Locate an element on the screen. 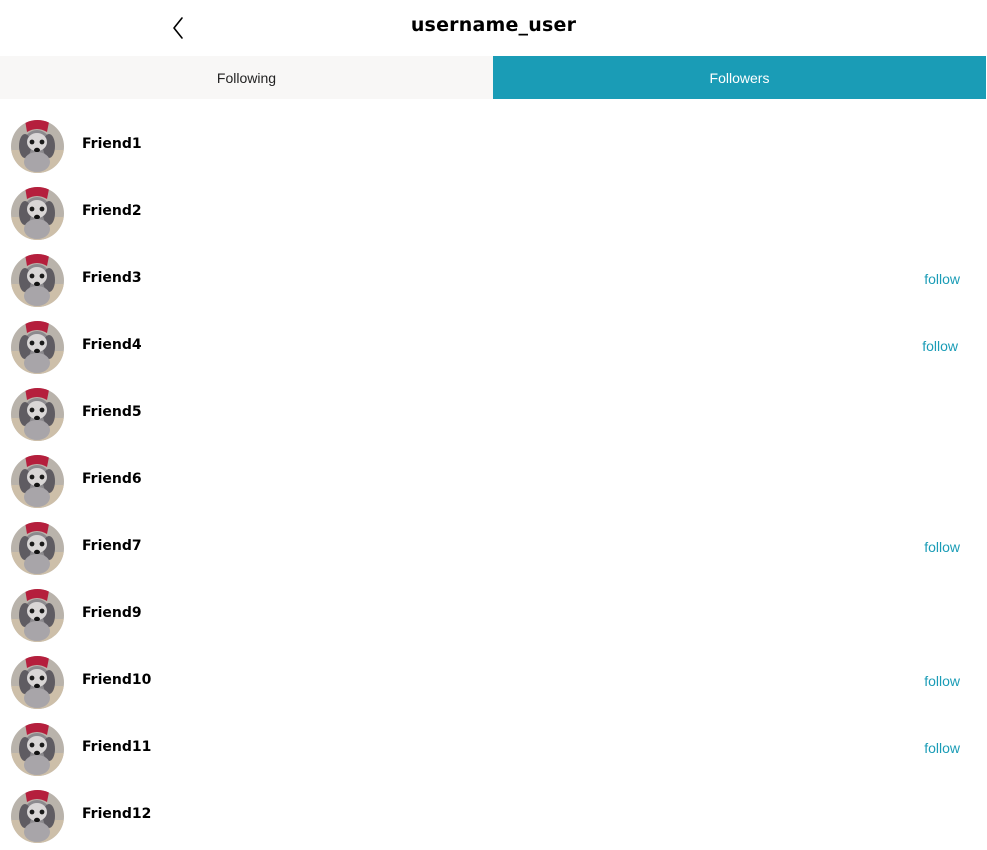 This screenshot has height=850, width=987. tab-following: Following is located at coordinates (246, 77).